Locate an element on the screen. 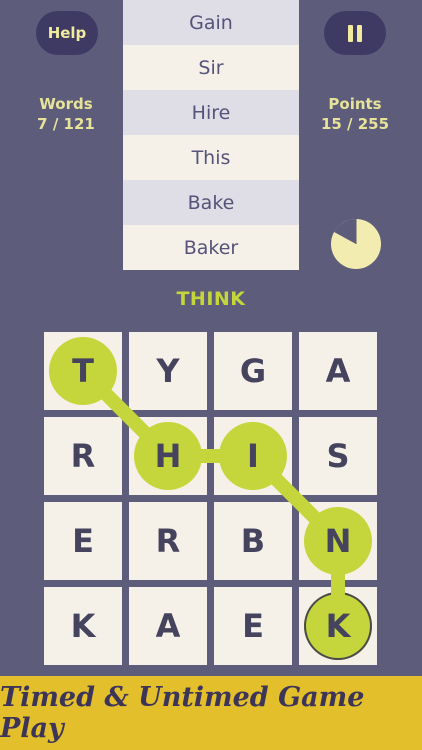 This screenshot has height=750, width=422. tile-letter: B is located at coordinates (253, 541).